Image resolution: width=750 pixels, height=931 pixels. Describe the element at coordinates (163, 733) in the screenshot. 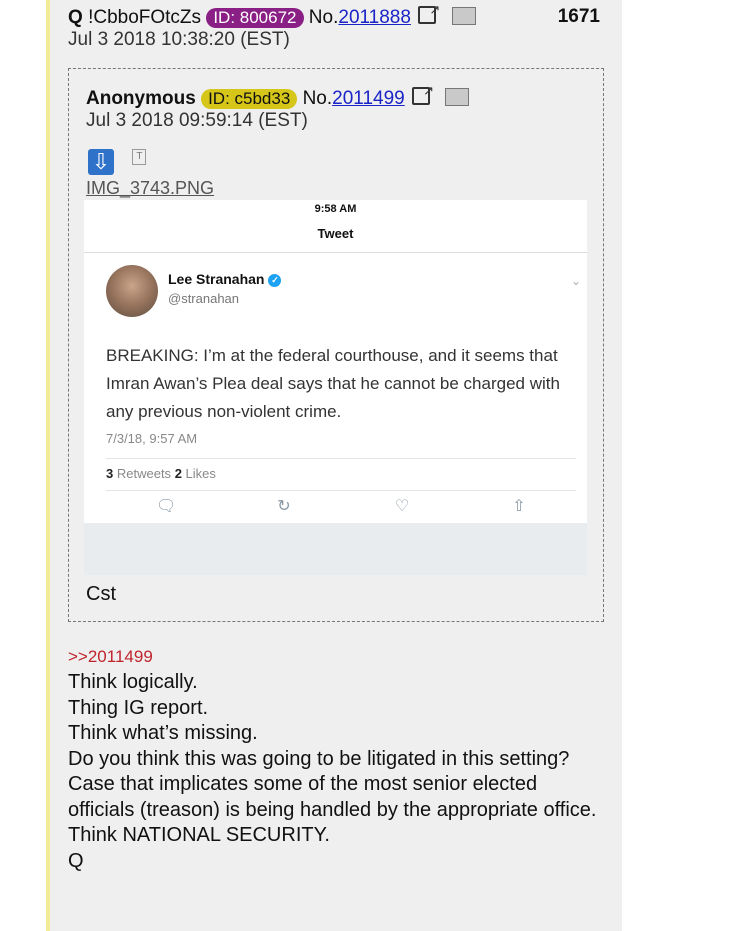

I see `reply-line: Think what’s missing.` at that location.